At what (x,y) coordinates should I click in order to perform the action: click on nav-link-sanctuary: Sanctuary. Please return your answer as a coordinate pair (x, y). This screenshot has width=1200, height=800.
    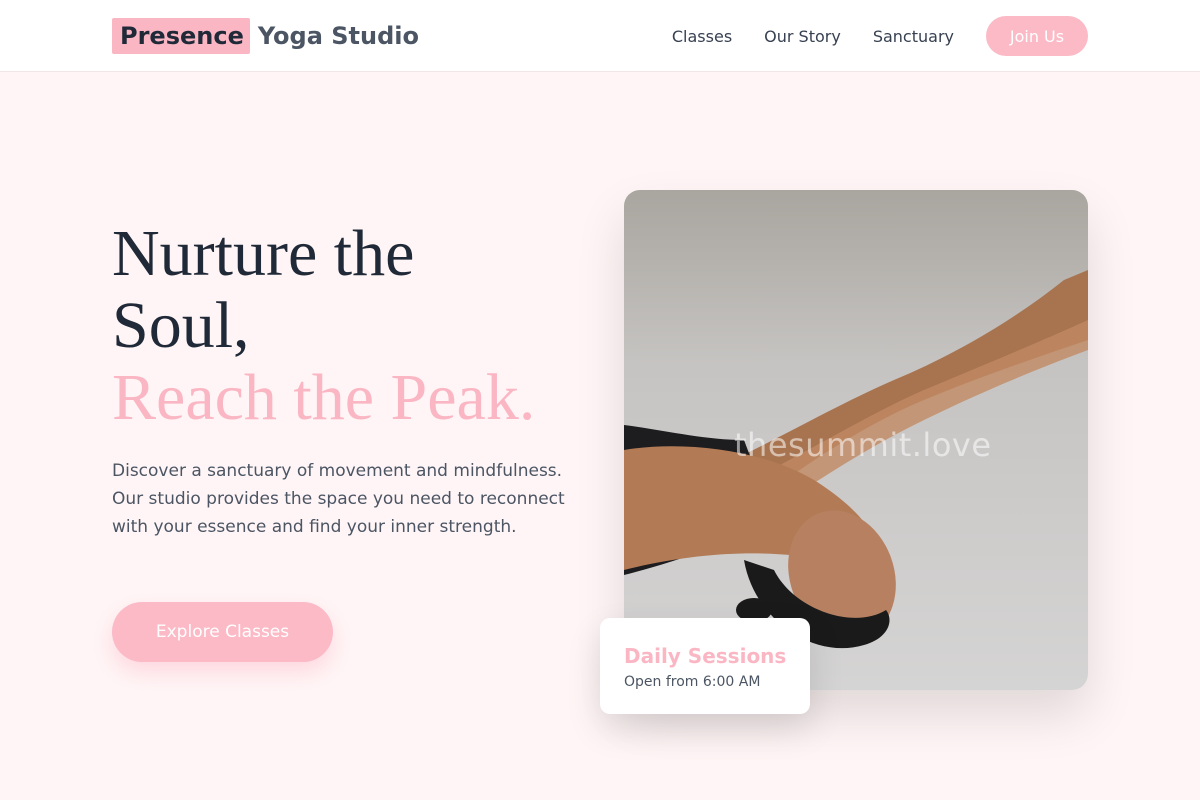
    Looking at the image, I should click on (913, 36).